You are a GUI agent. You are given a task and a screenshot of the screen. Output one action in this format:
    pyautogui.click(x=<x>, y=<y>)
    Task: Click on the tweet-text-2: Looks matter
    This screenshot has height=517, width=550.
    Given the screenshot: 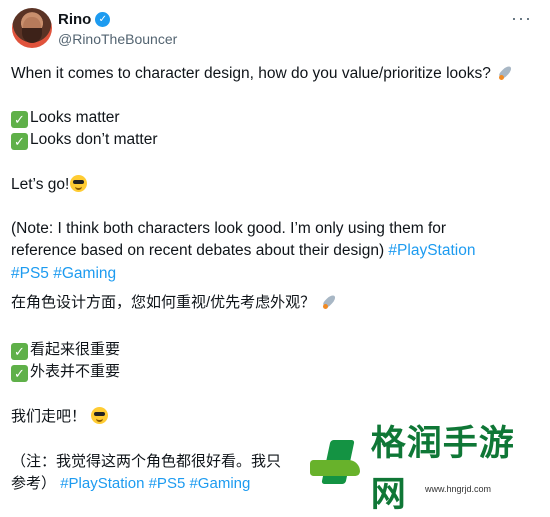 What is the action you would take?
    pyautogui.click(x=75, y=117)
    